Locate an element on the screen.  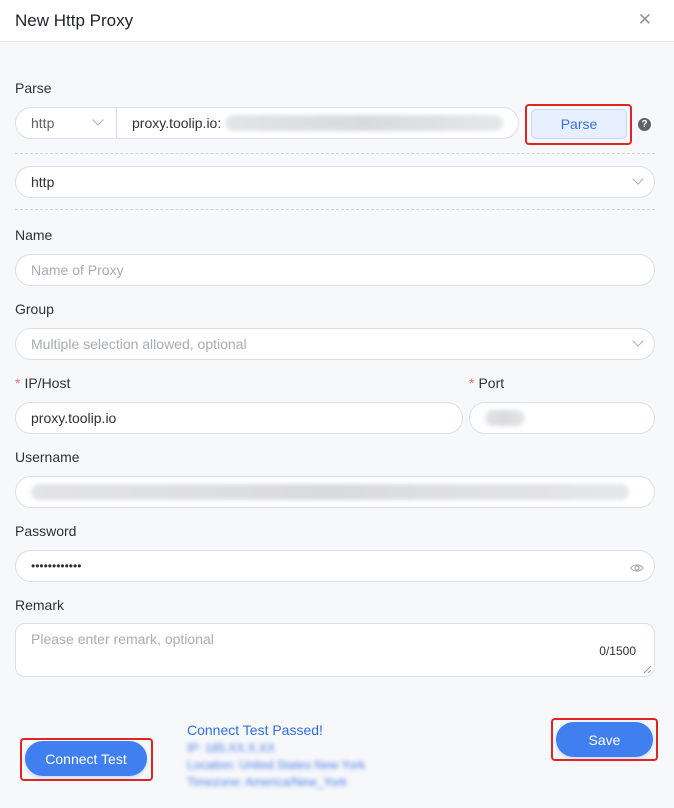
remark-placeholder: Please enter remark, optional is located at coordinates (122, 639).